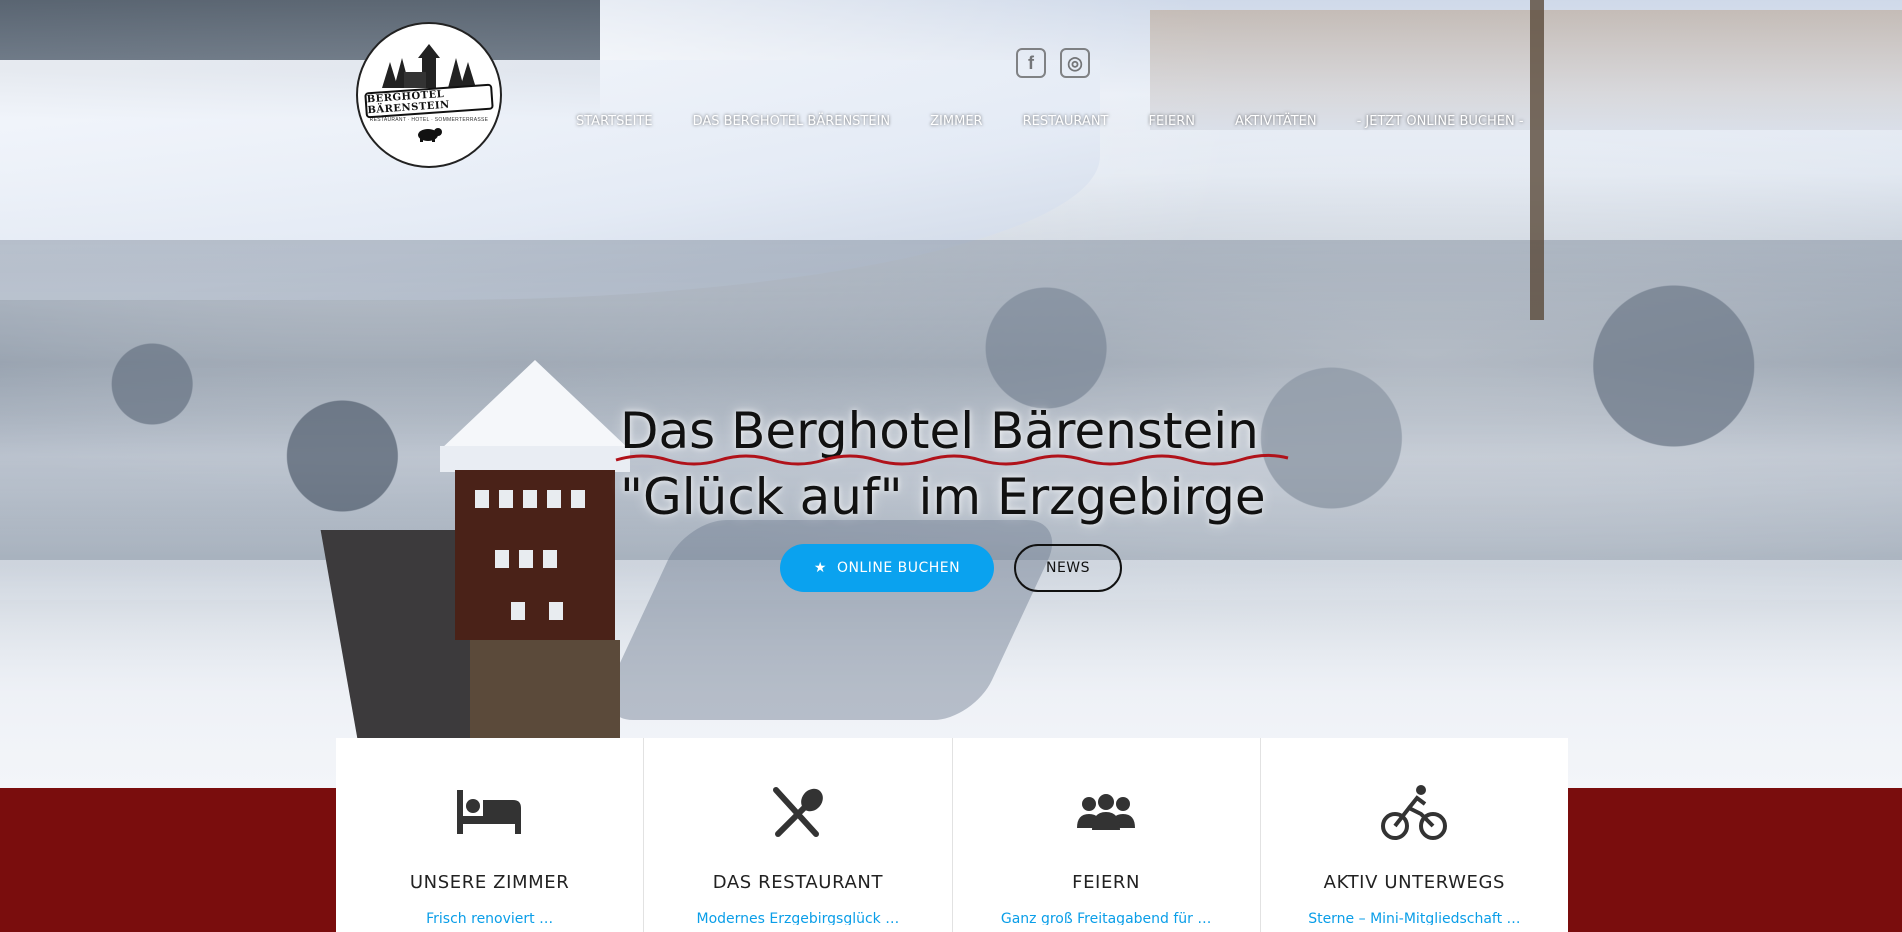 This screenshot has width=1902, height=932. What do you see at coordinates (614, 121) in the screenshot?
I see `nav-item-startseite: Startseite` at bounding box center [614, 121].